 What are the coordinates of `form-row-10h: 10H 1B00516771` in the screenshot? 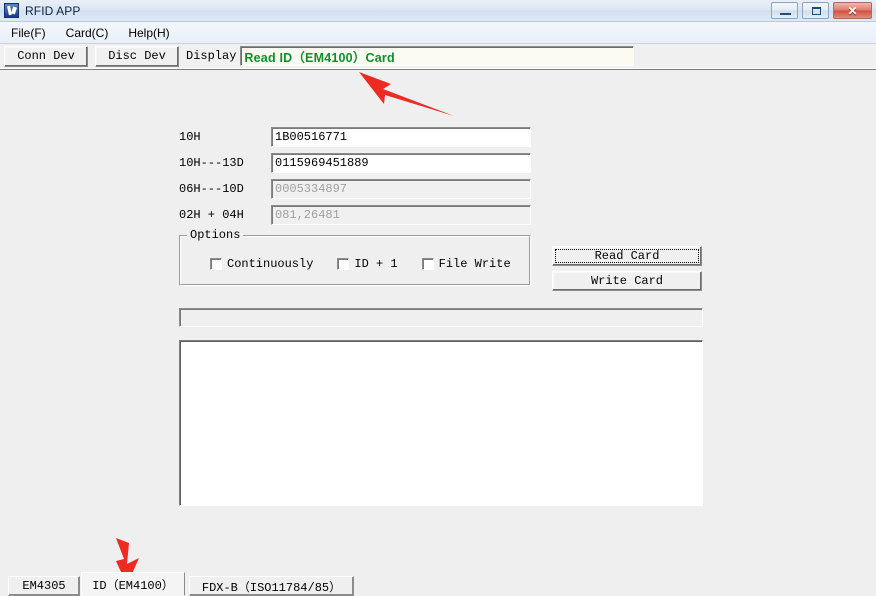 It's located at (355, 137).